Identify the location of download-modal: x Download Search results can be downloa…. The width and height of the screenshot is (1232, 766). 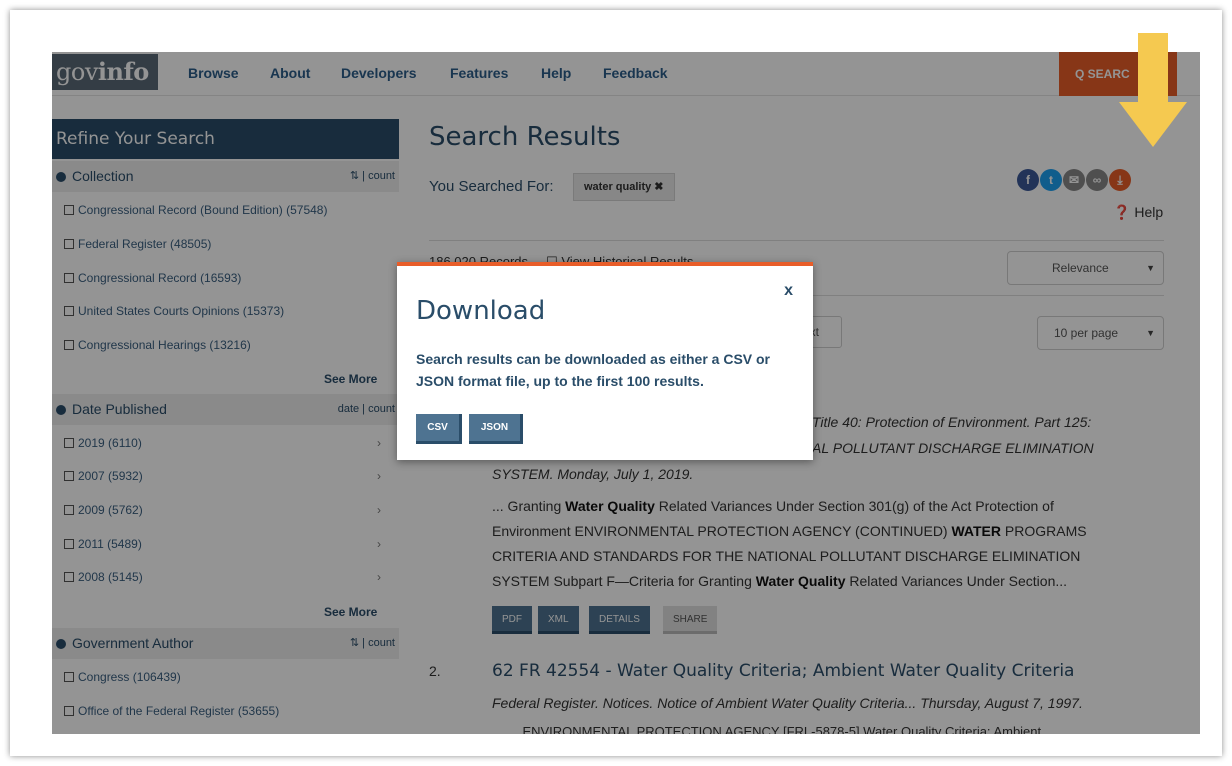
(605, 361).